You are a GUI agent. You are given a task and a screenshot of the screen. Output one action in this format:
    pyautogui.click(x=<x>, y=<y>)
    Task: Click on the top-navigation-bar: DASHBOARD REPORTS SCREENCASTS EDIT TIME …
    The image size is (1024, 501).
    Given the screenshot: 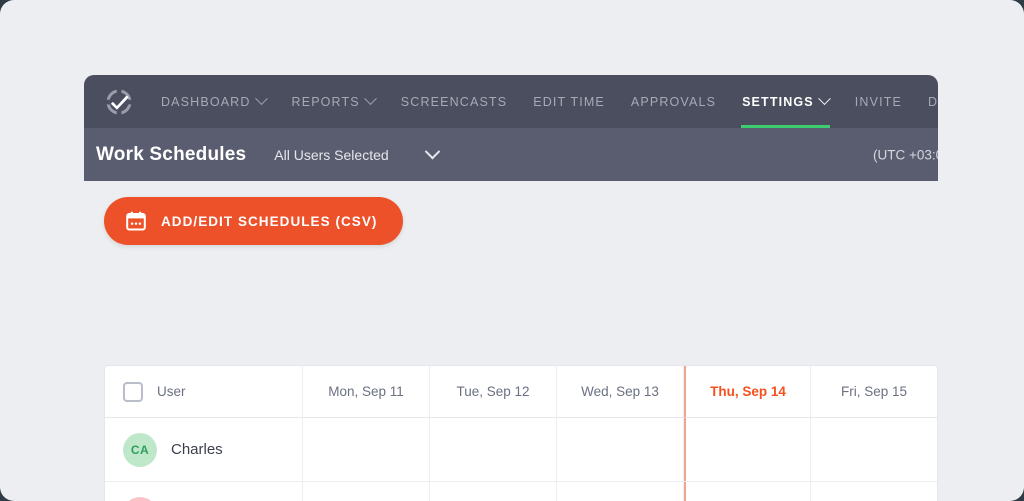 What is the action you would take?
    pyautogui.click(x=511, y=101)
    